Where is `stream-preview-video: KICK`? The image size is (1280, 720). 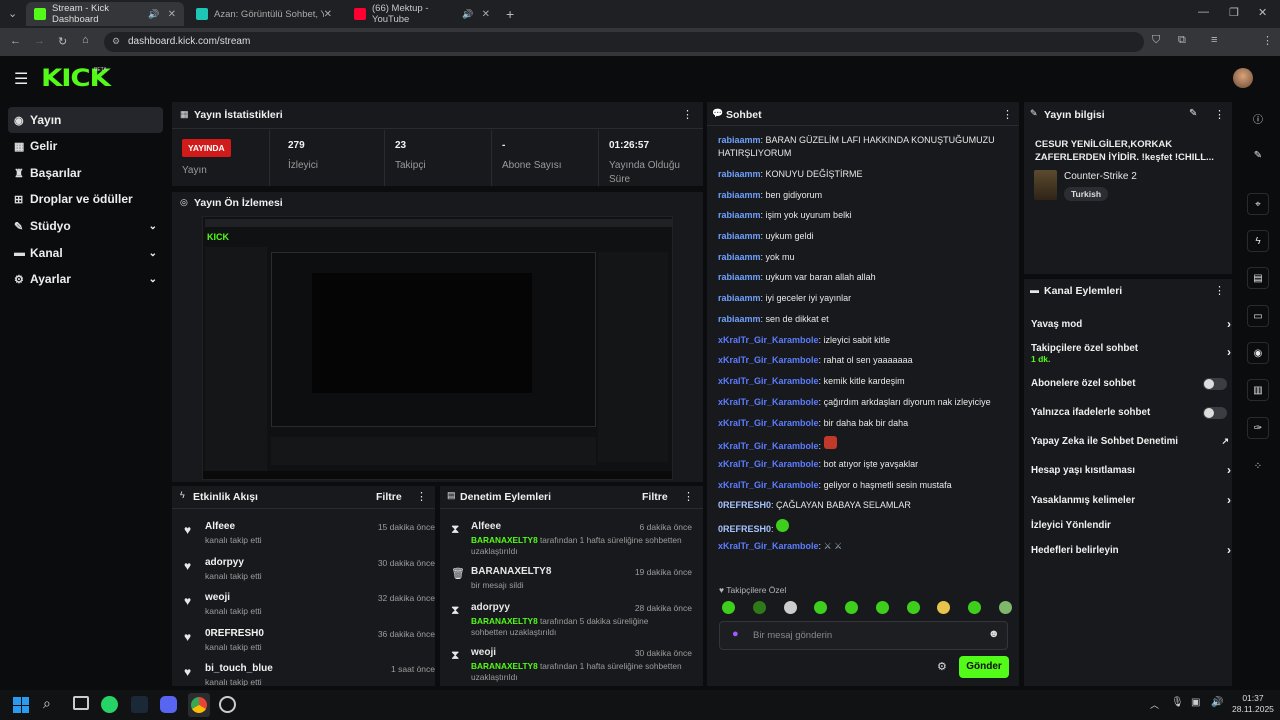
stream-preview-video: KICK is located at coordinates (437, 348).